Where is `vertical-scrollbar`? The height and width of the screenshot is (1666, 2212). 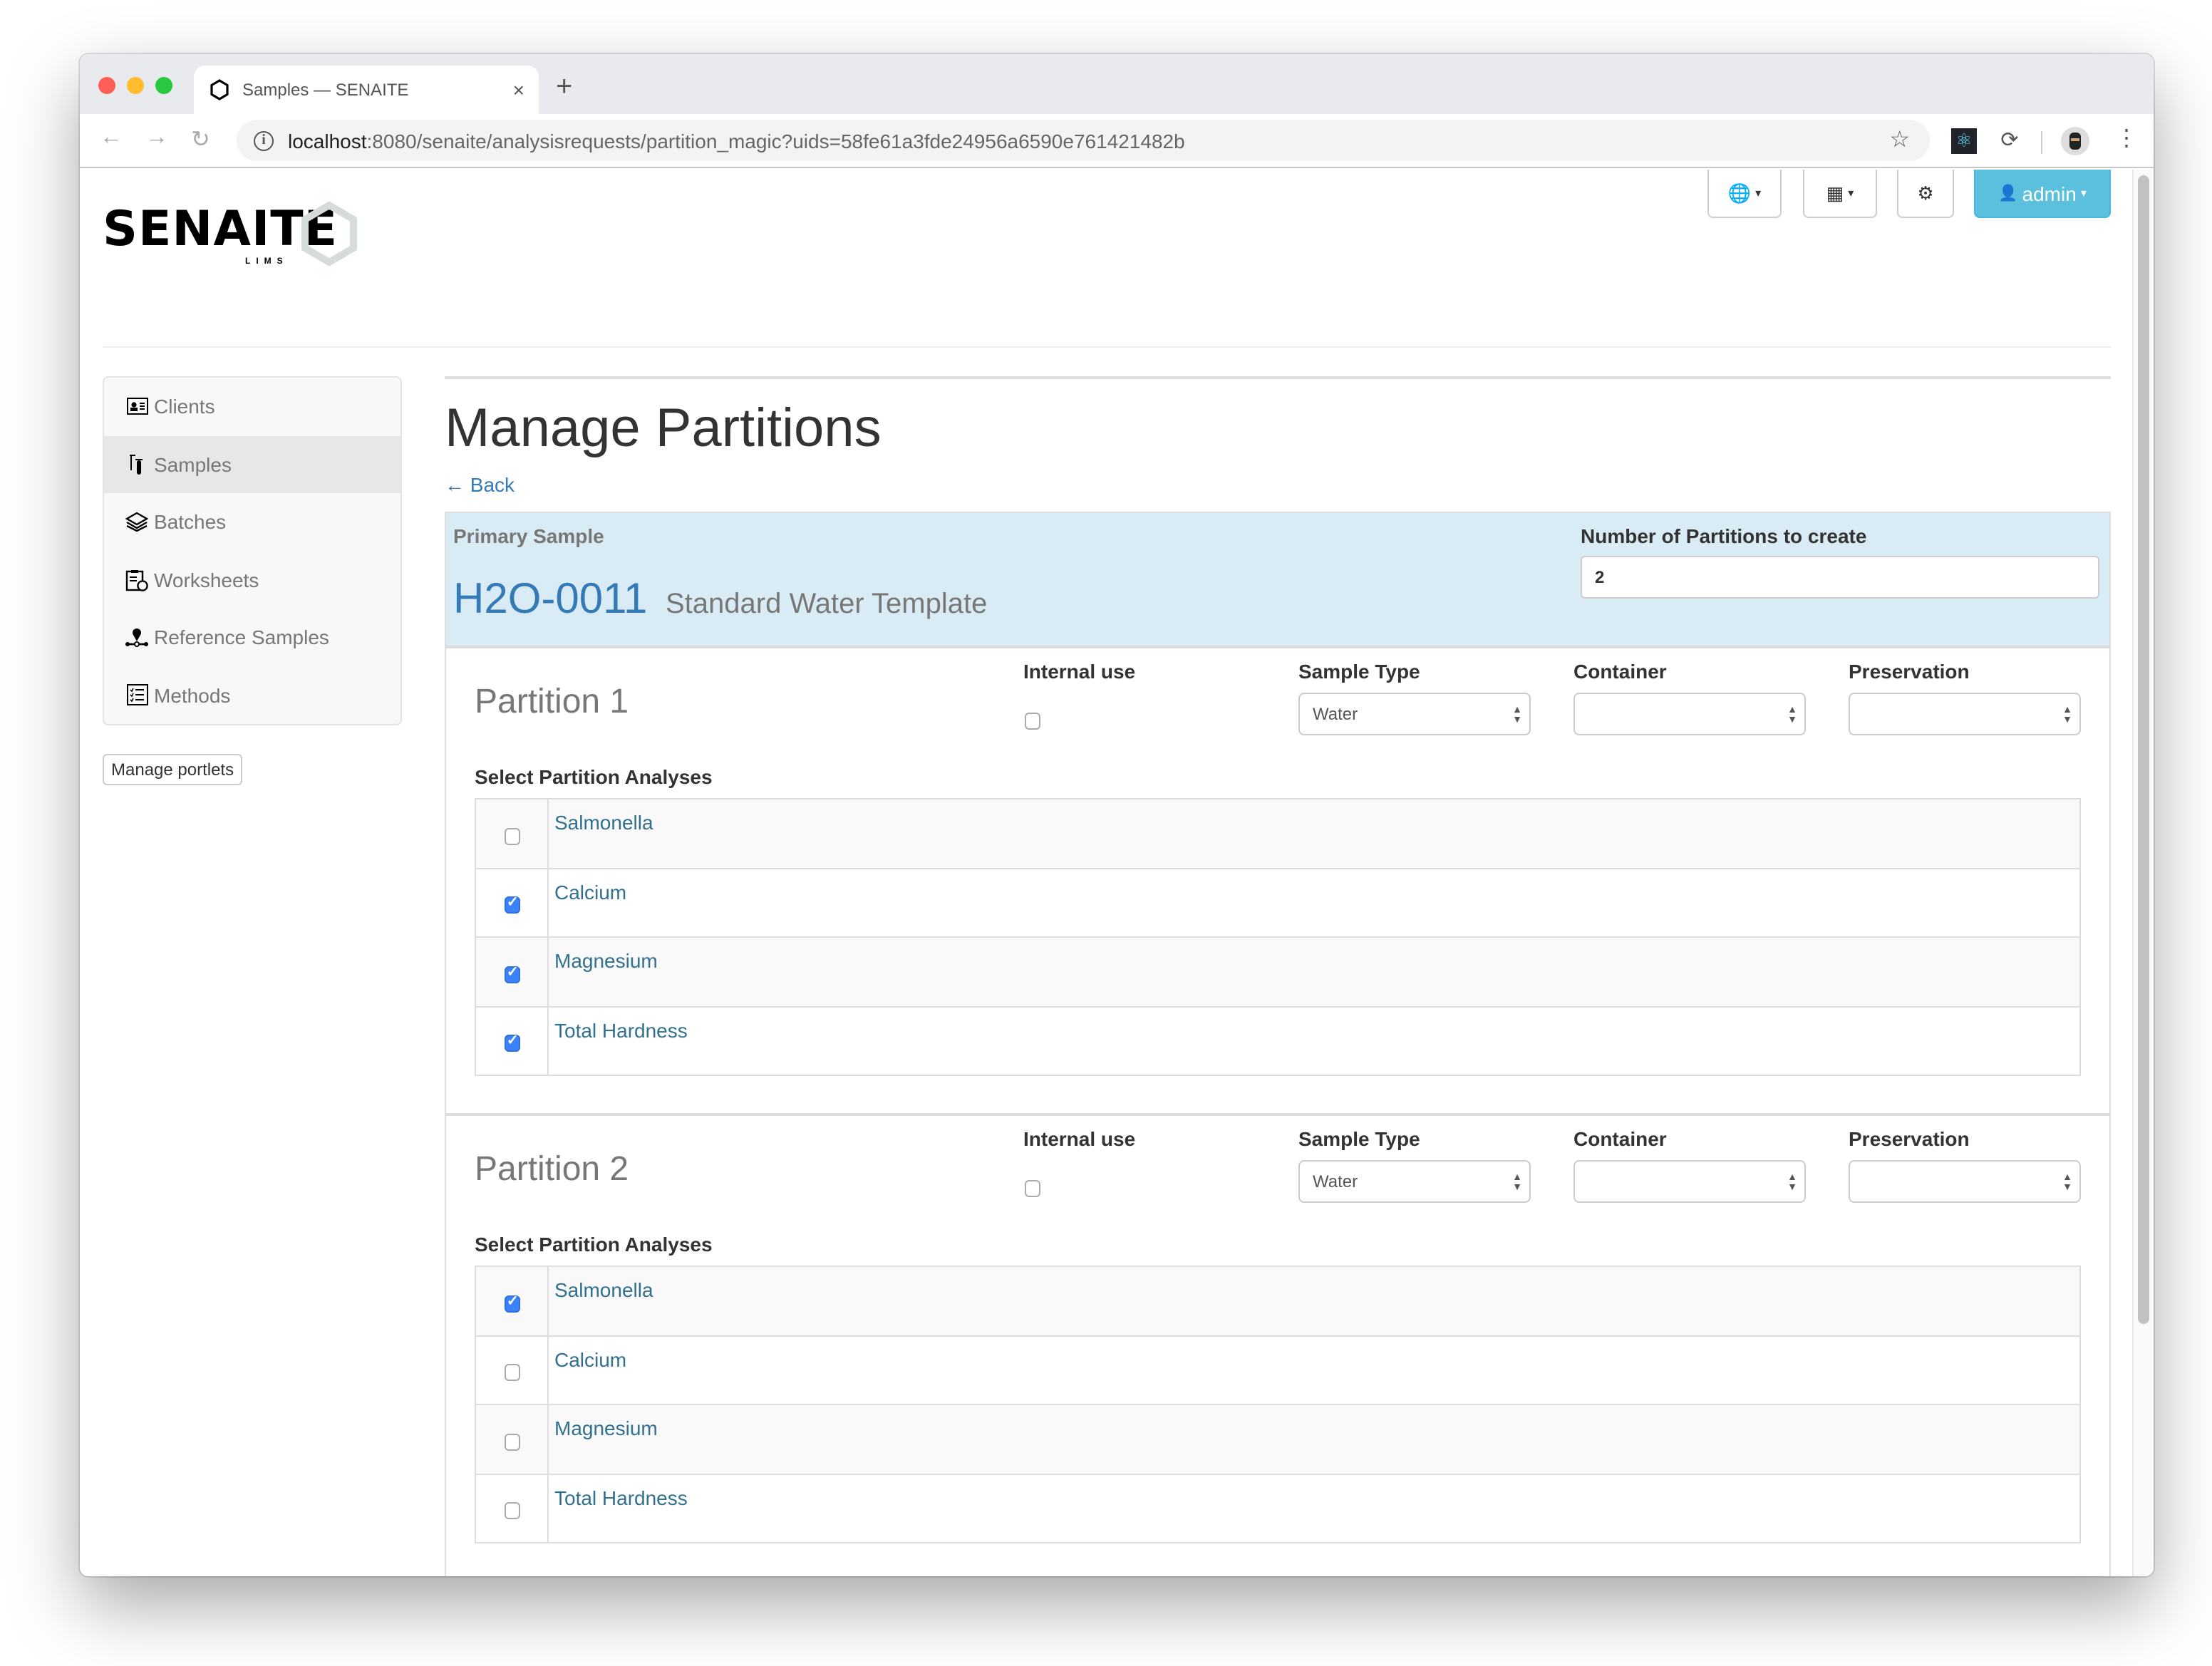
vertical-scrollbar is located at coordinates (2143, 873).